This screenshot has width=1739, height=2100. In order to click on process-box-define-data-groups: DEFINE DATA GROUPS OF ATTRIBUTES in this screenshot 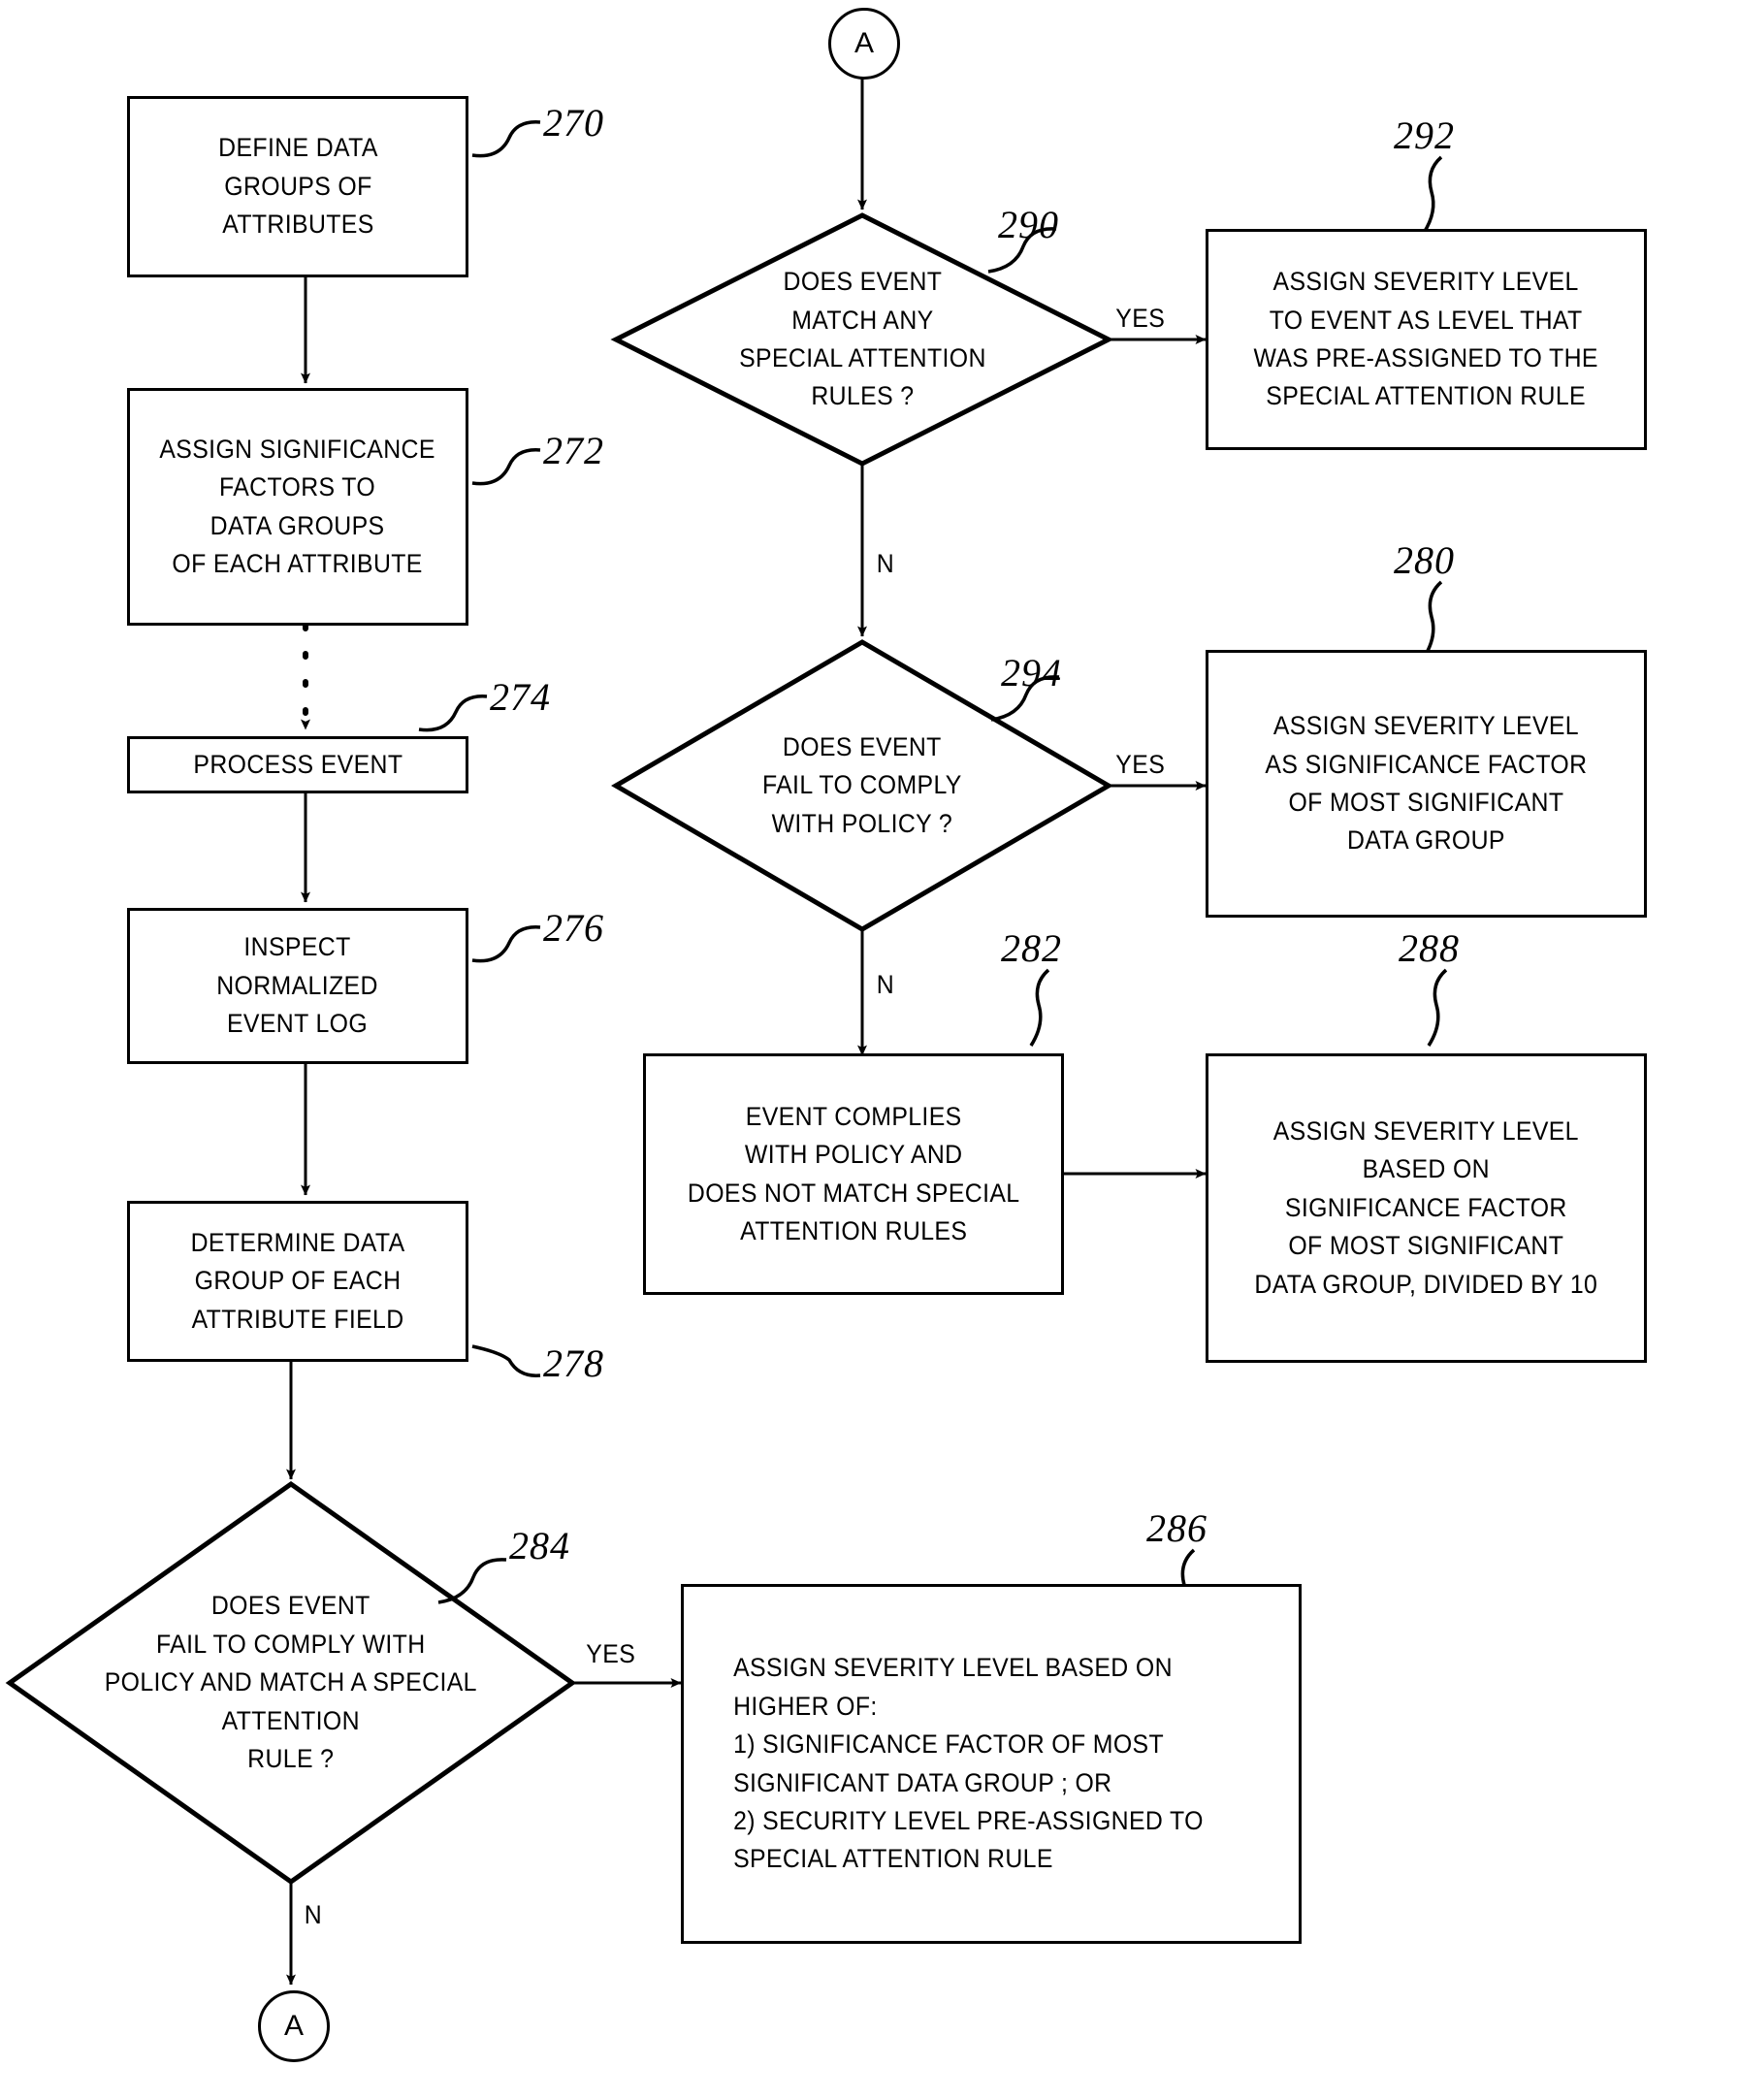, I will do `click(297, 186)`.